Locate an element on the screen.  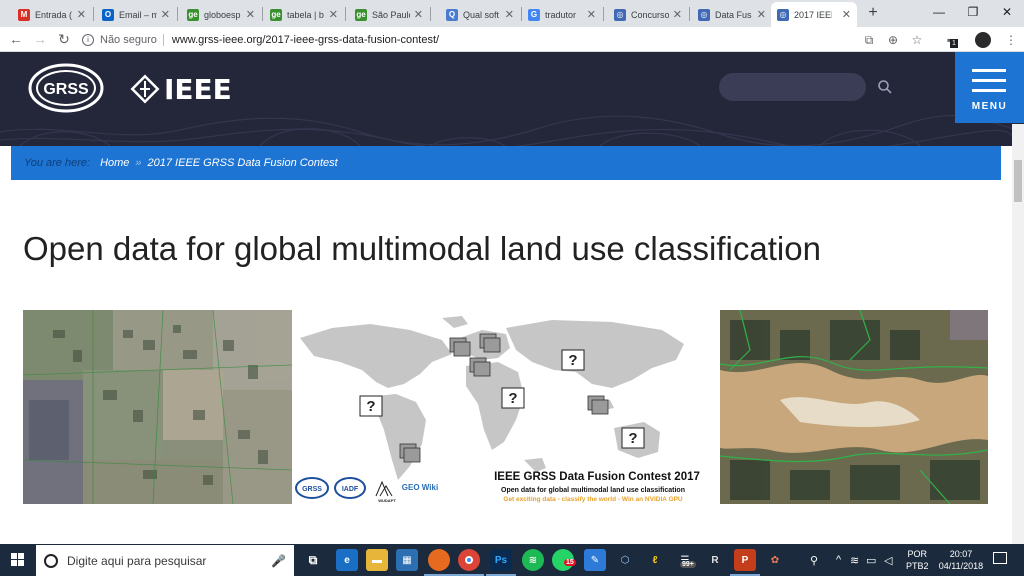
svg-text: GRSS is located at coordinates (312, 489).